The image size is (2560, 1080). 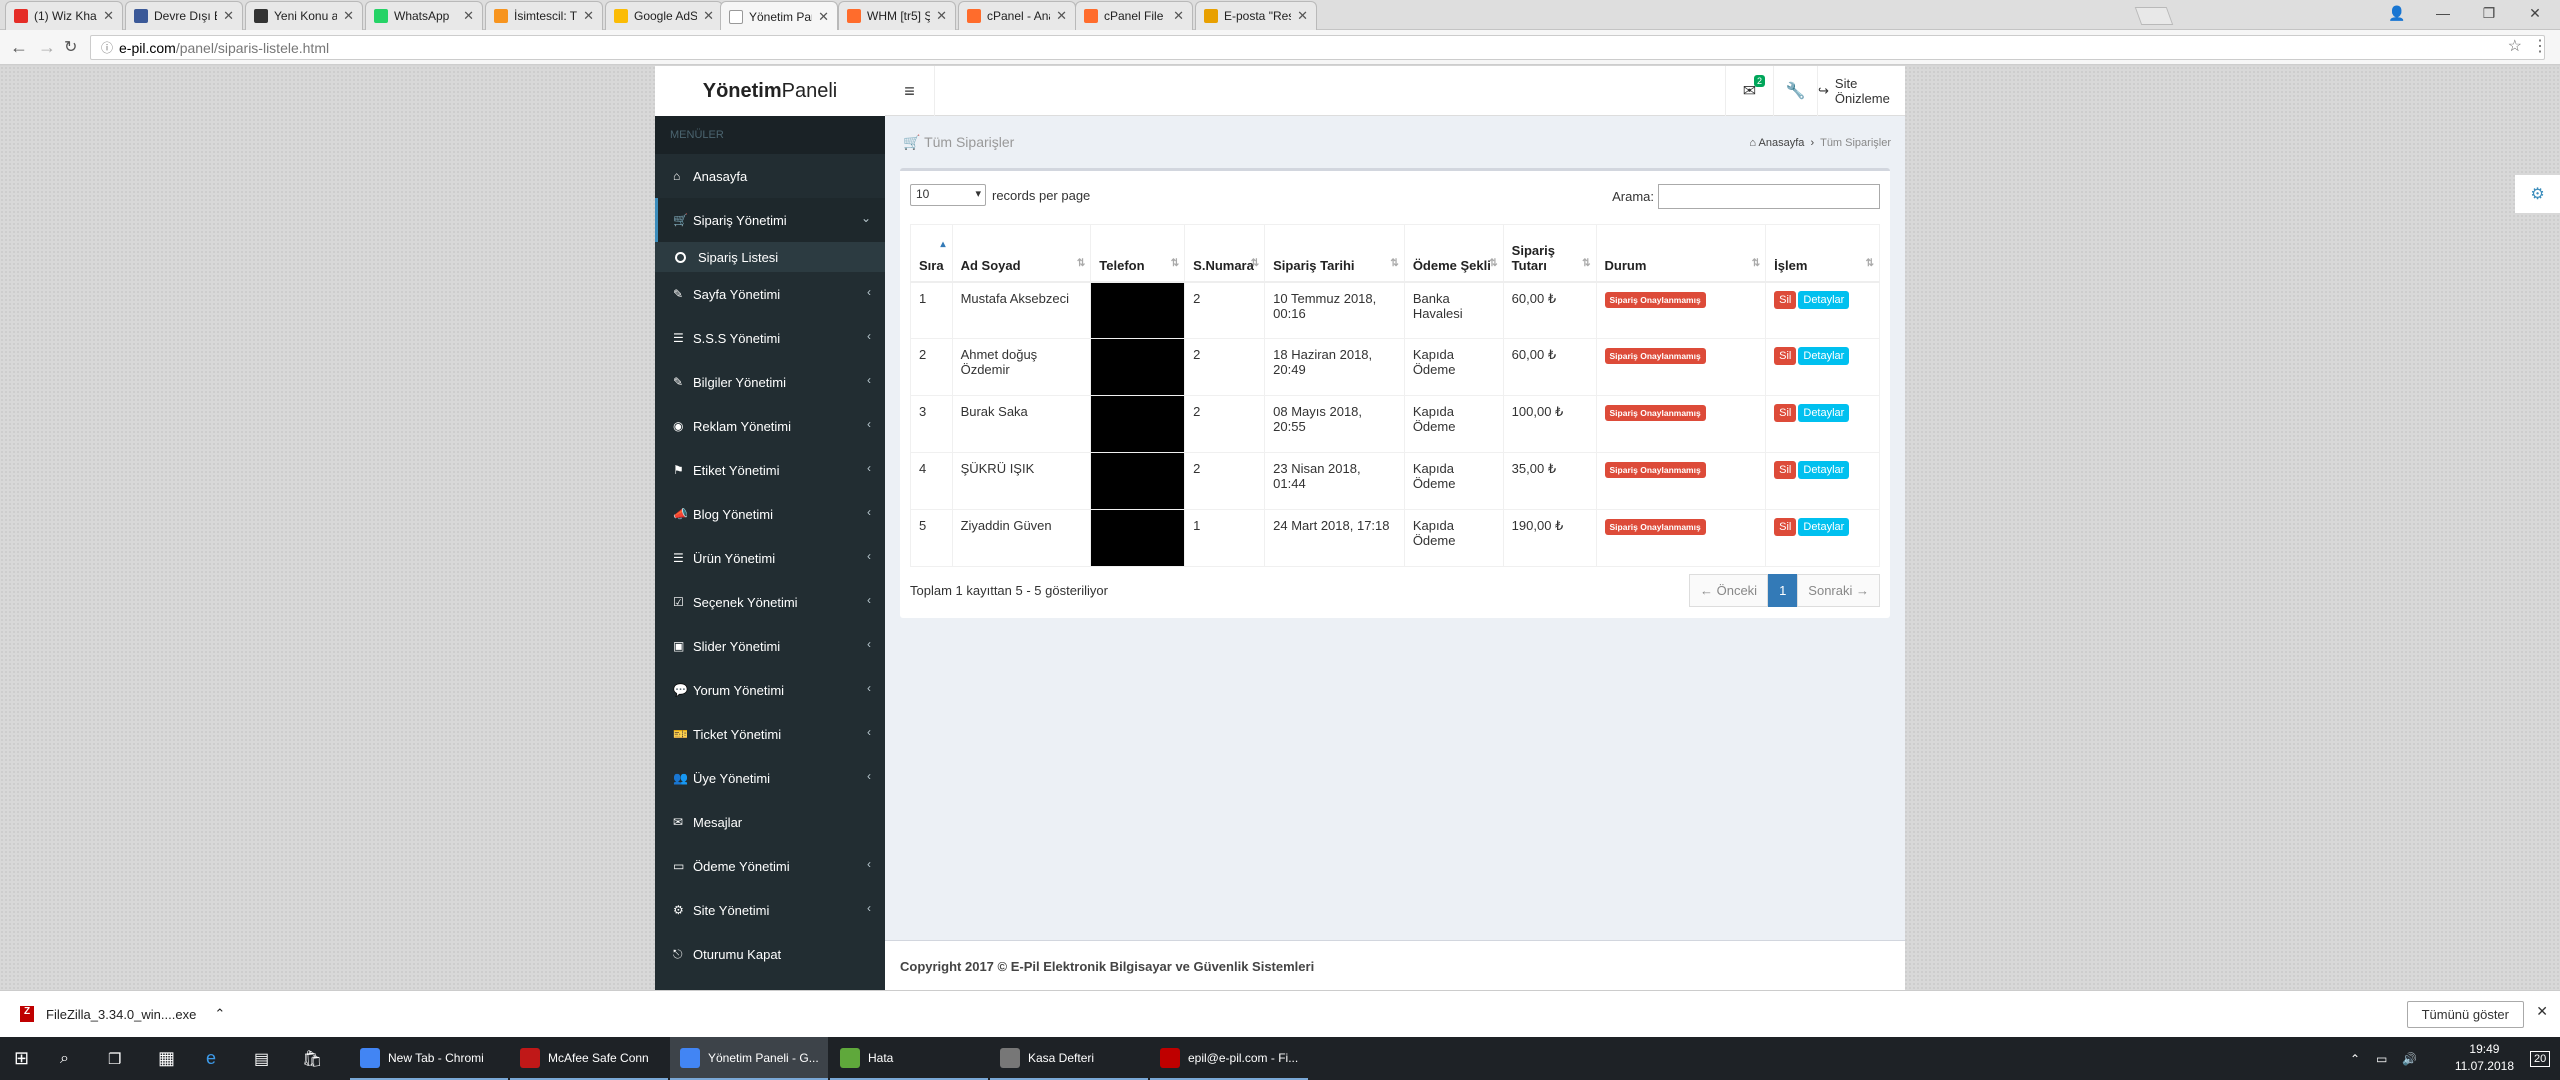 I want to click on chevron-up-icon: ⌃, so click(x=219, y=1014).